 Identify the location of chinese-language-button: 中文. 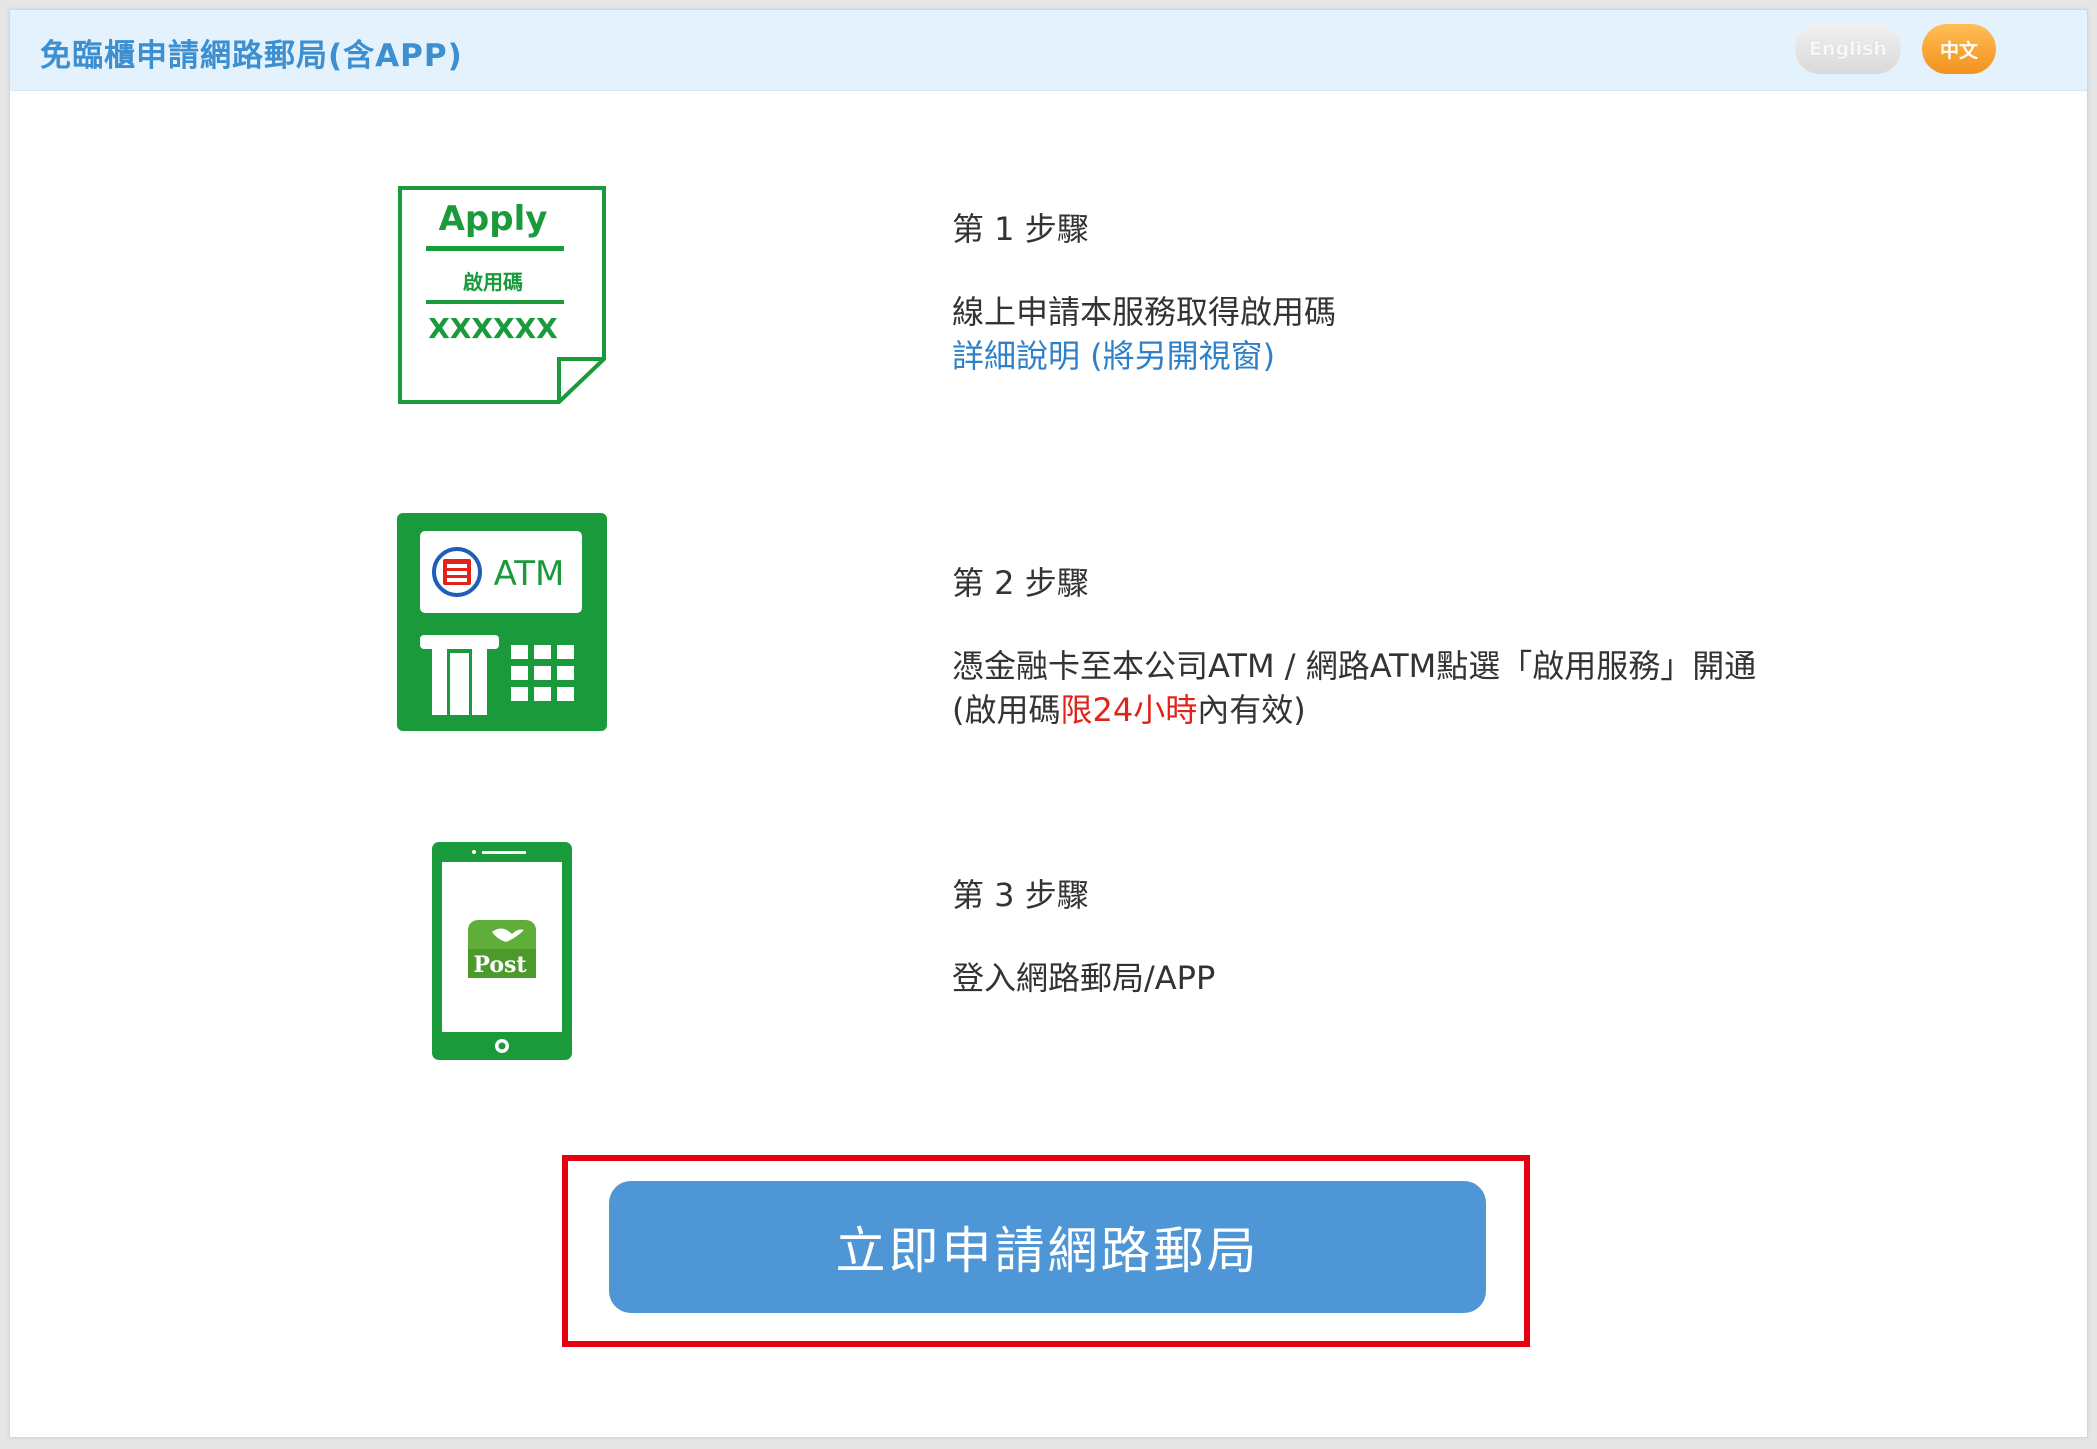
(1959, 49).